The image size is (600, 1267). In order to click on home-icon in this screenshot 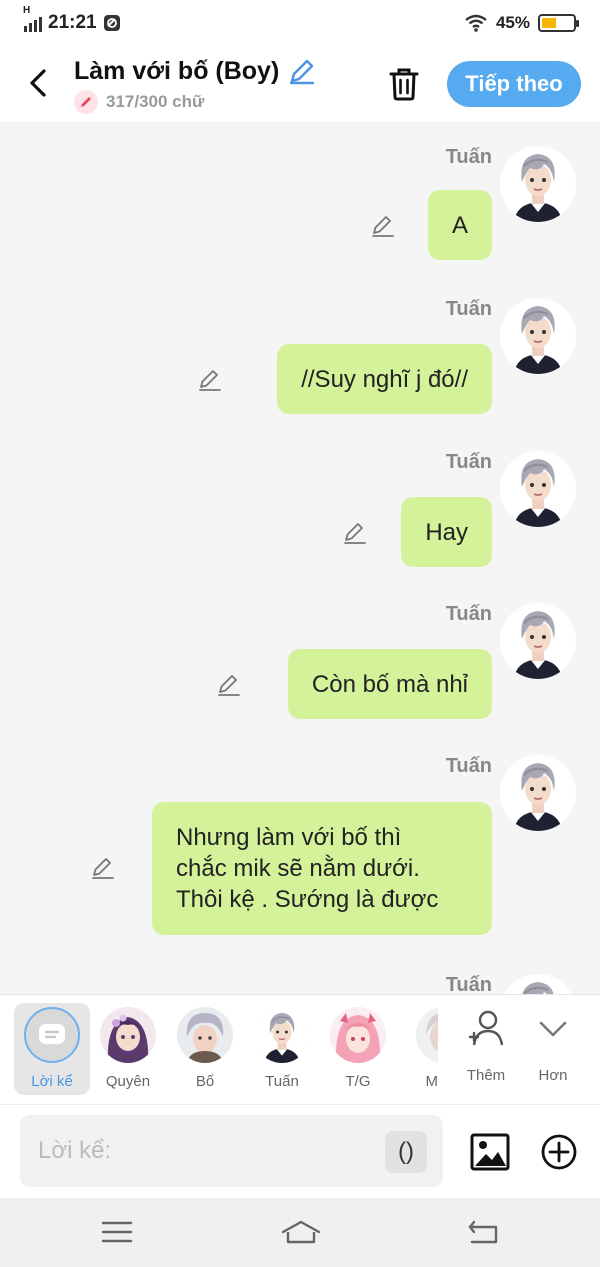, I will do `click(301, 1232)`.